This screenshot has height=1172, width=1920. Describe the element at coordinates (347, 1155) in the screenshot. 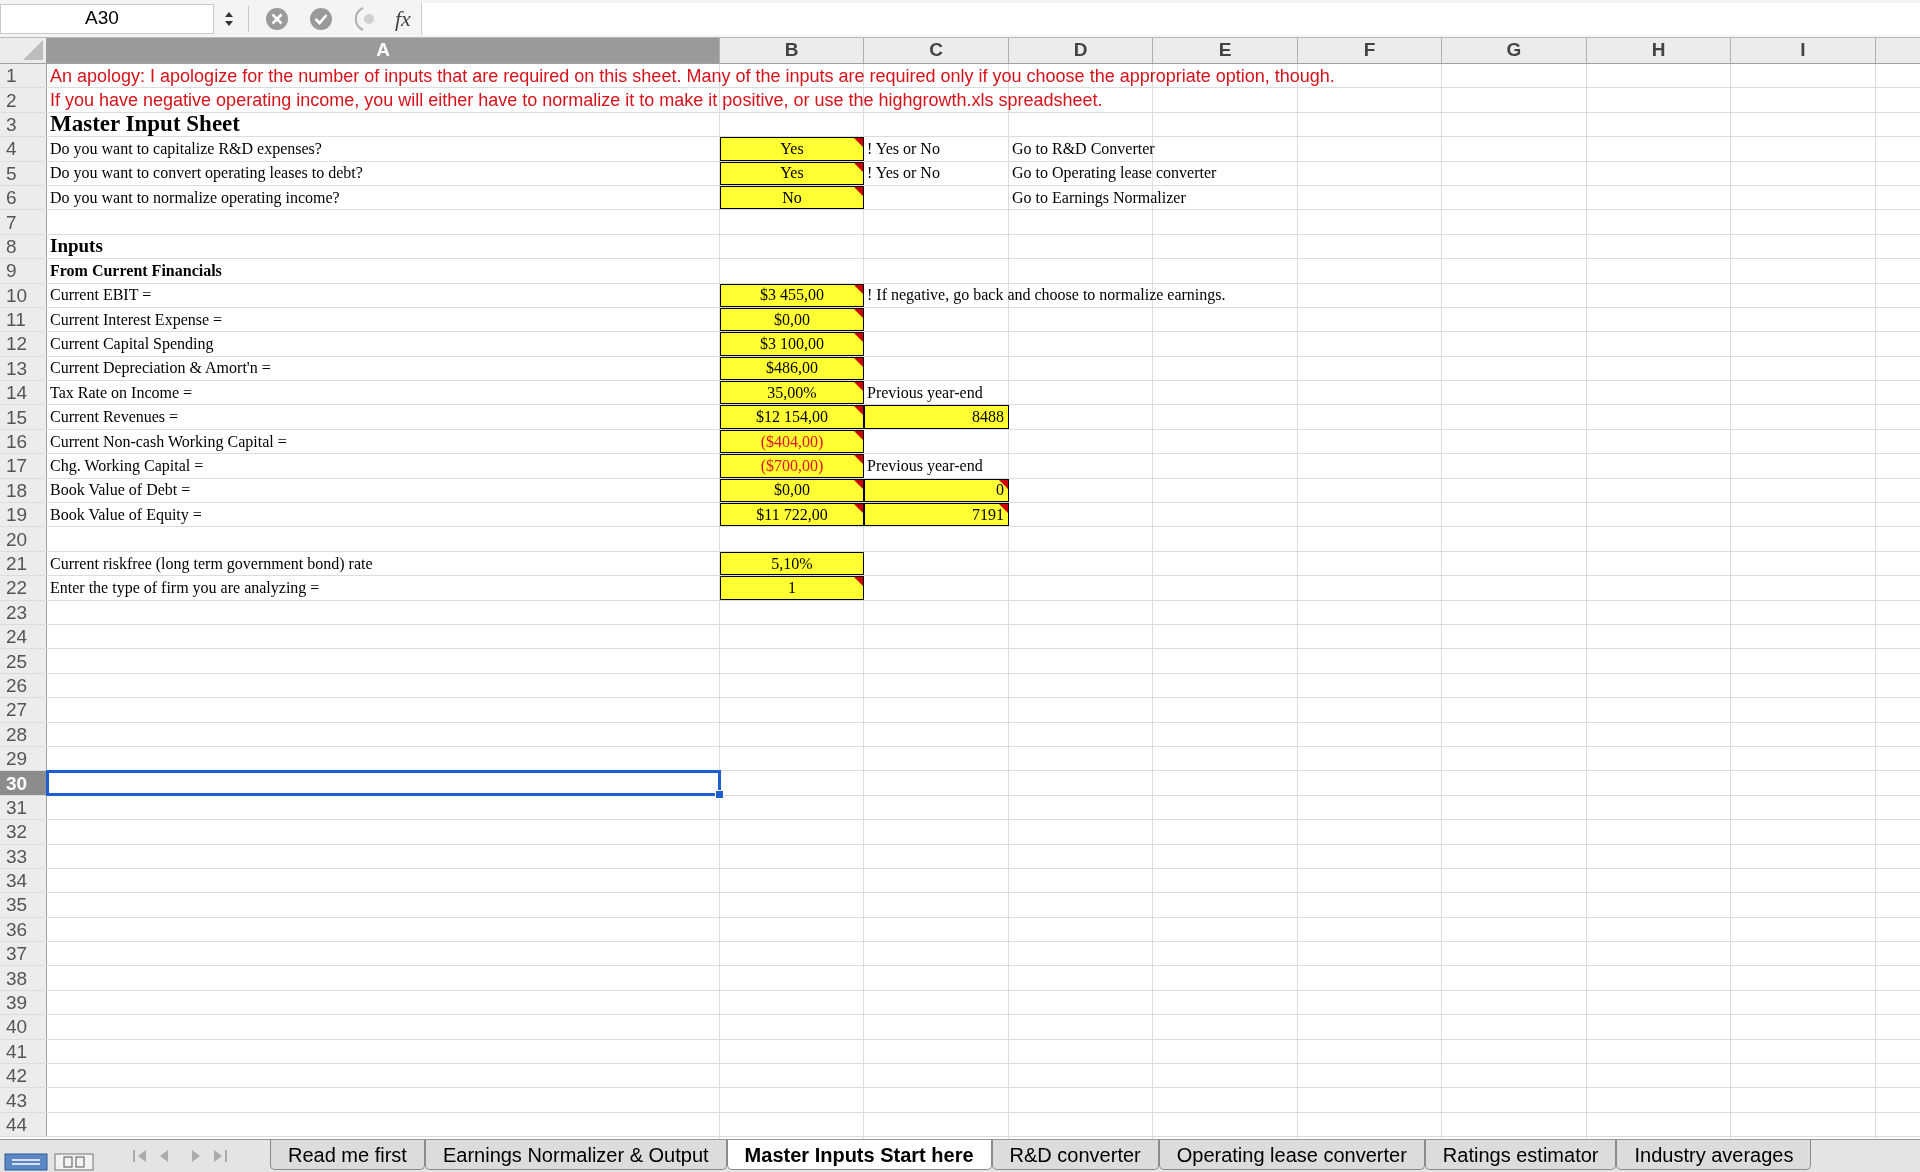

I see `sheet-tab: Read me first` at that location.